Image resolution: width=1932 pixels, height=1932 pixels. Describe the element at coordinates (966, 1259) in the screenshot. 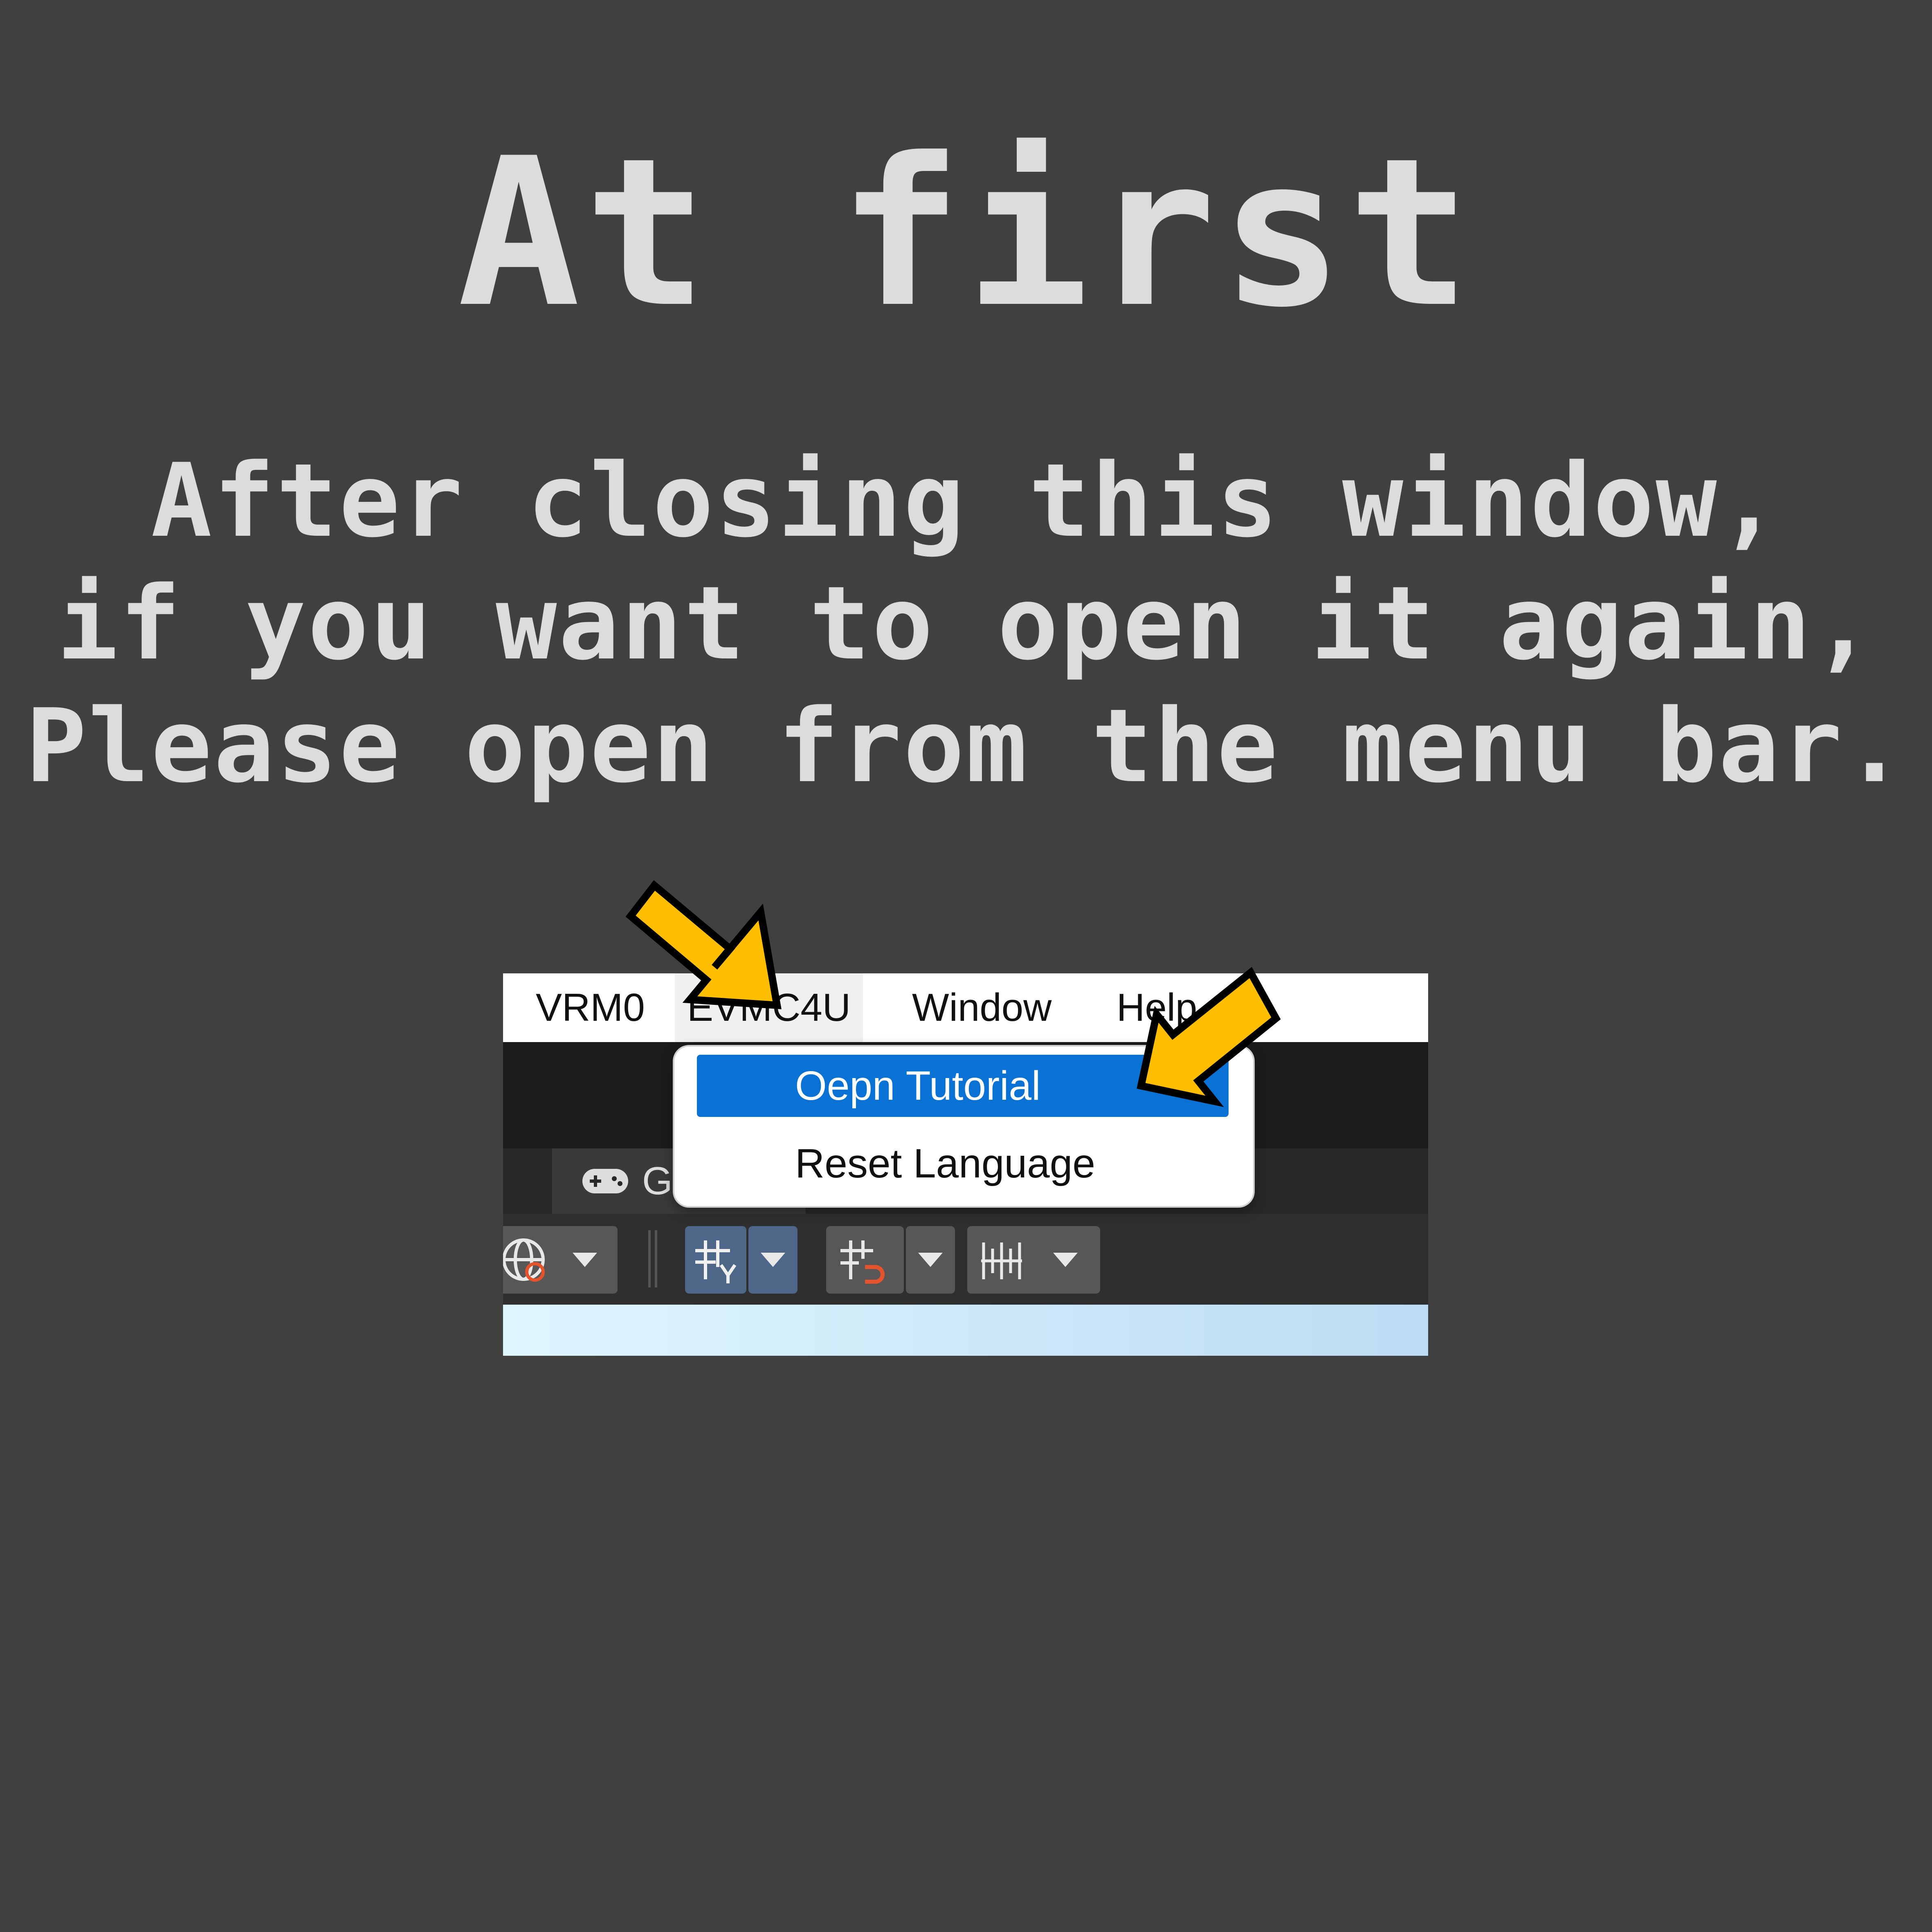

I see `toolbar` at that location.